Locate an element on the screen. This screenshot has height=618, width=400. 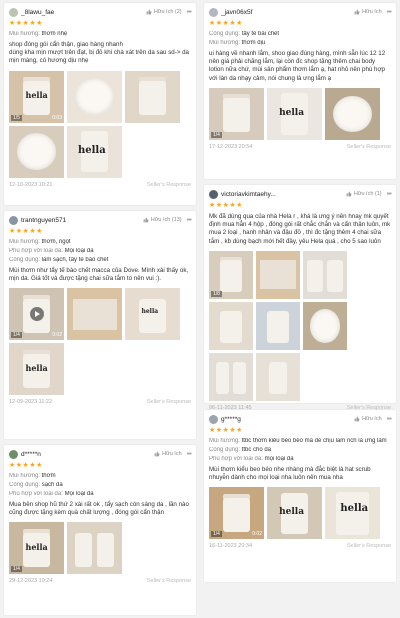
review-photo: hella 1/4 is located at coordinates (36, 548).